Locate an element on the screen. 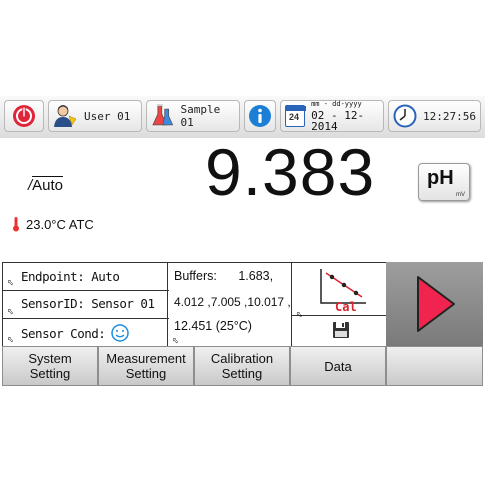 The height and width of the screenshot is (485, 485). user-icon is located at coordinates (65, 116).